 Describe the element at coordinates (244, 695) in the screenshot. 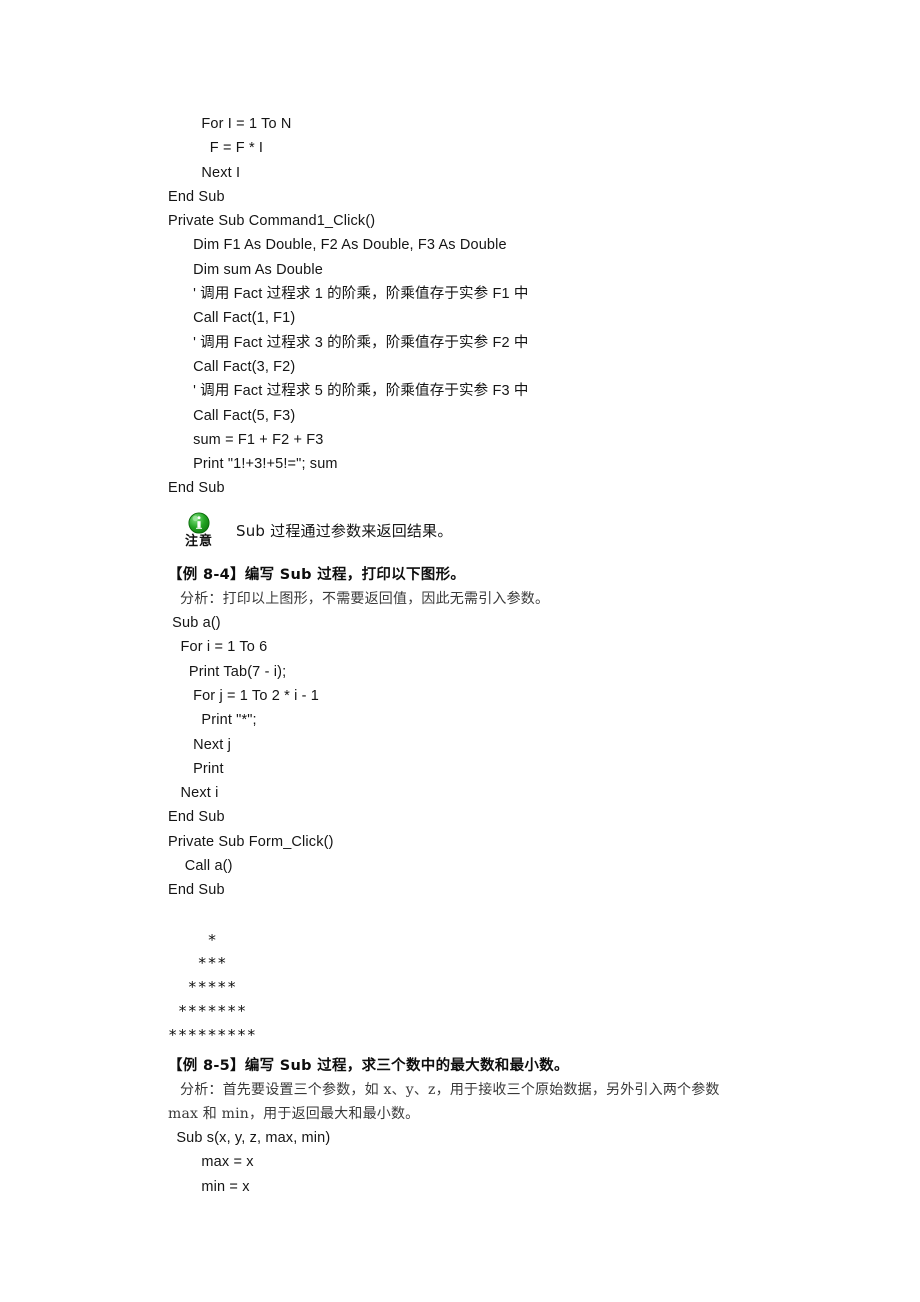

I see `code-line: For j = 1 To 2 * i - 1` at that location.